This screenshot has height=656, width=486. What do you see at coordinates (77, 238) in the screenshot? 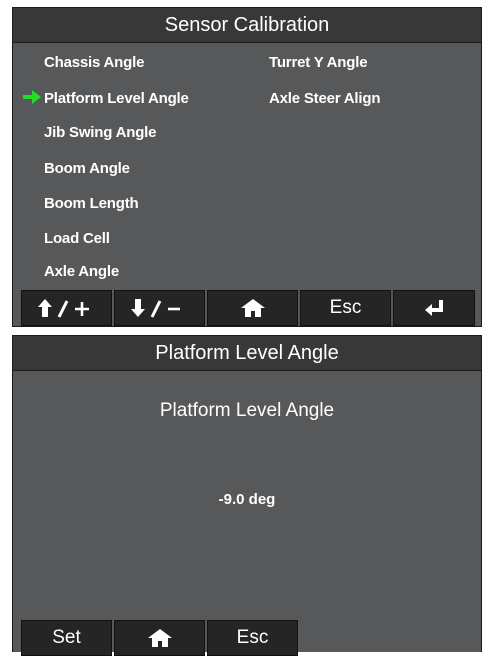
I see `menu-item-load-cell: Load Cell` at bounding box center [77, 238].